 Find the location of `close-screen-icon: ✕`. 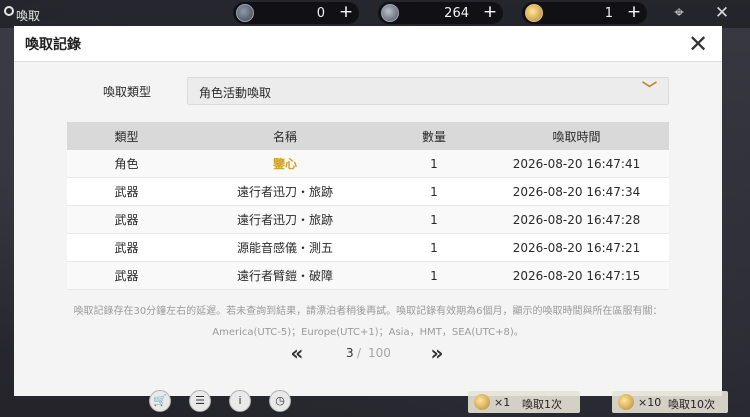

close-screen-icon: ✕ is located at coordinates (722, 13).